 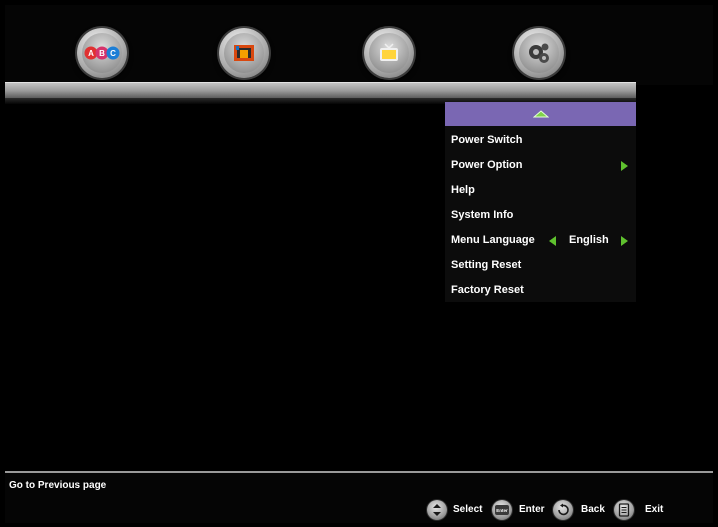 I want to click on menu-item-setting-reset: Setting Reset, so click(x=540, y=265).